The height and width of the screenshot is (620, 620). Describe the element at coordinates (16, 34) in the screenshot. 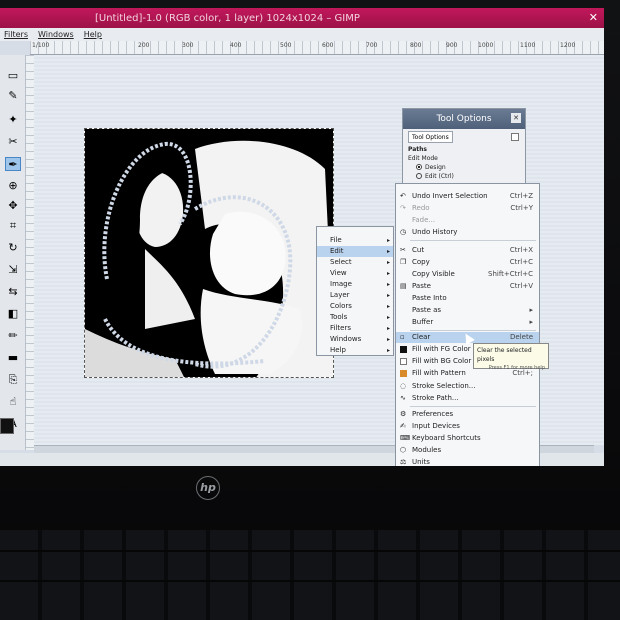

I see `menu-filters: Filters` at that location.